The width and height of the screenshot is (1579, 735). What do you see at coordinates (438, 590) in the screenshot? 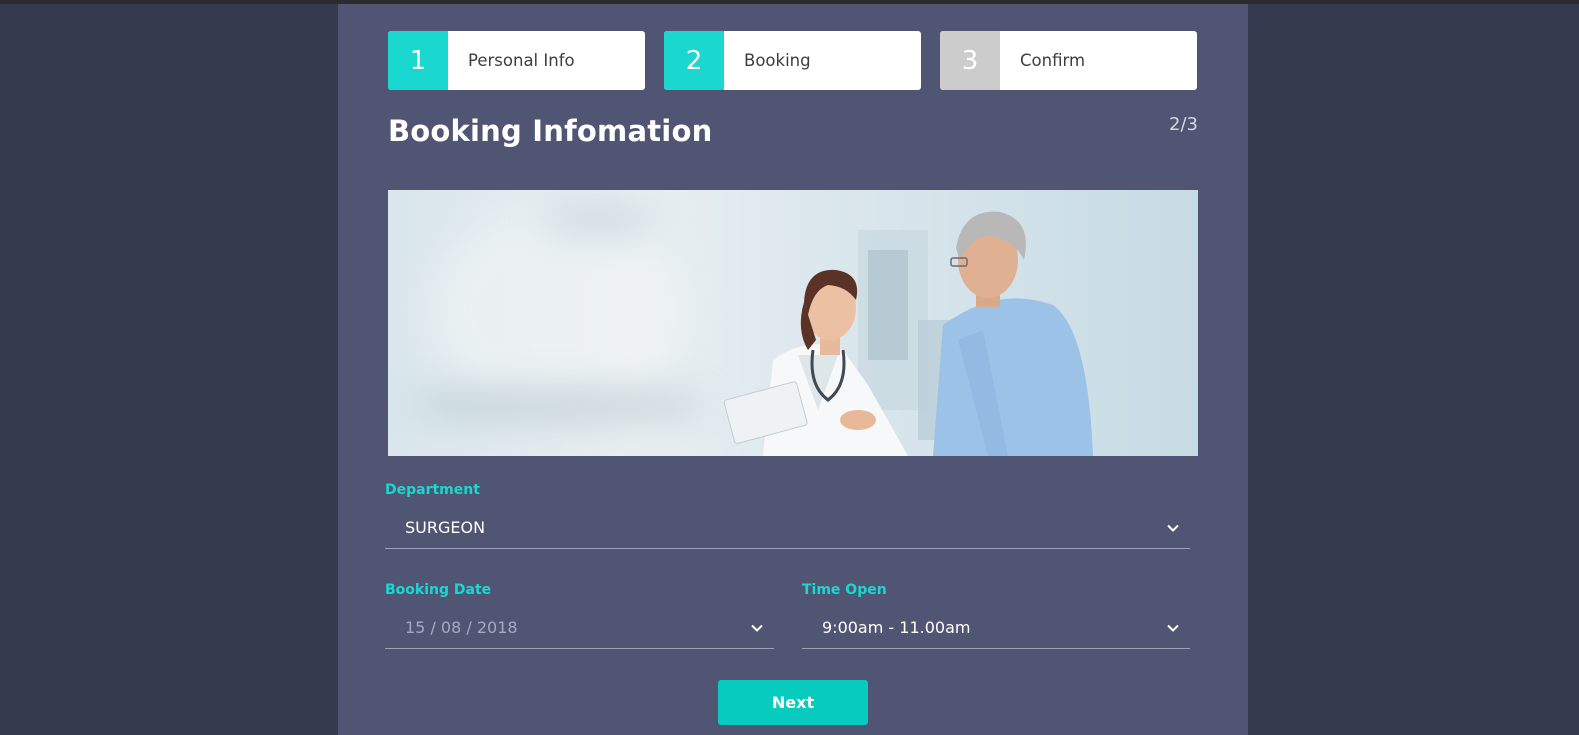
I see `booking-date-label: Booking Date` at bounding box center [438, 590].